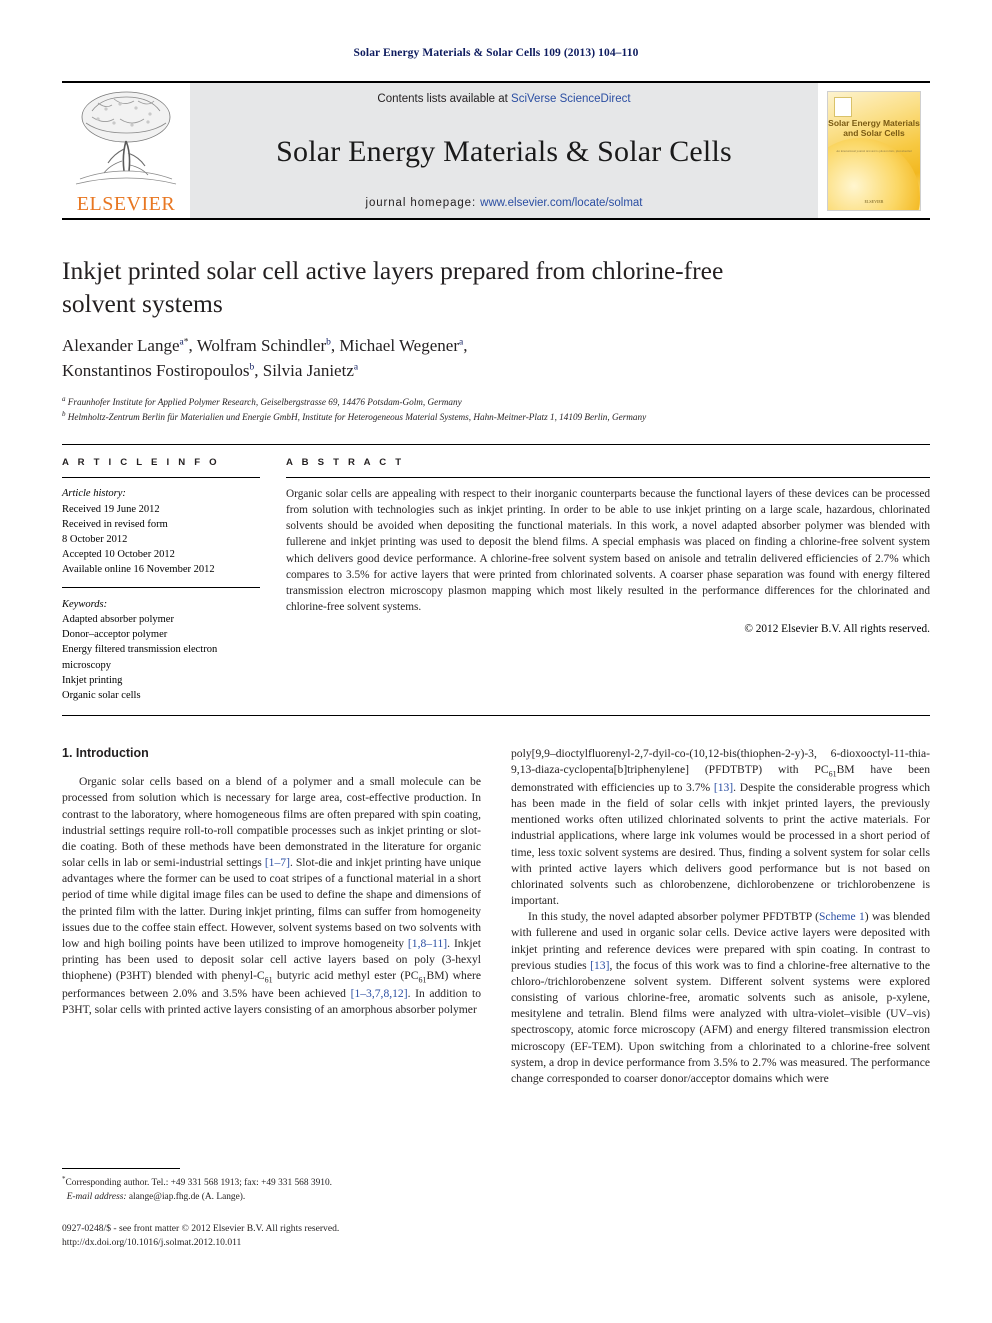 Image resolution: width=992 pixels, height=1323 pixels. What do you see at coordinates (126, 204) in the screenshot?
I see `elsevier-wordmark: ELSEVIER` at bounding box center [126, 204].